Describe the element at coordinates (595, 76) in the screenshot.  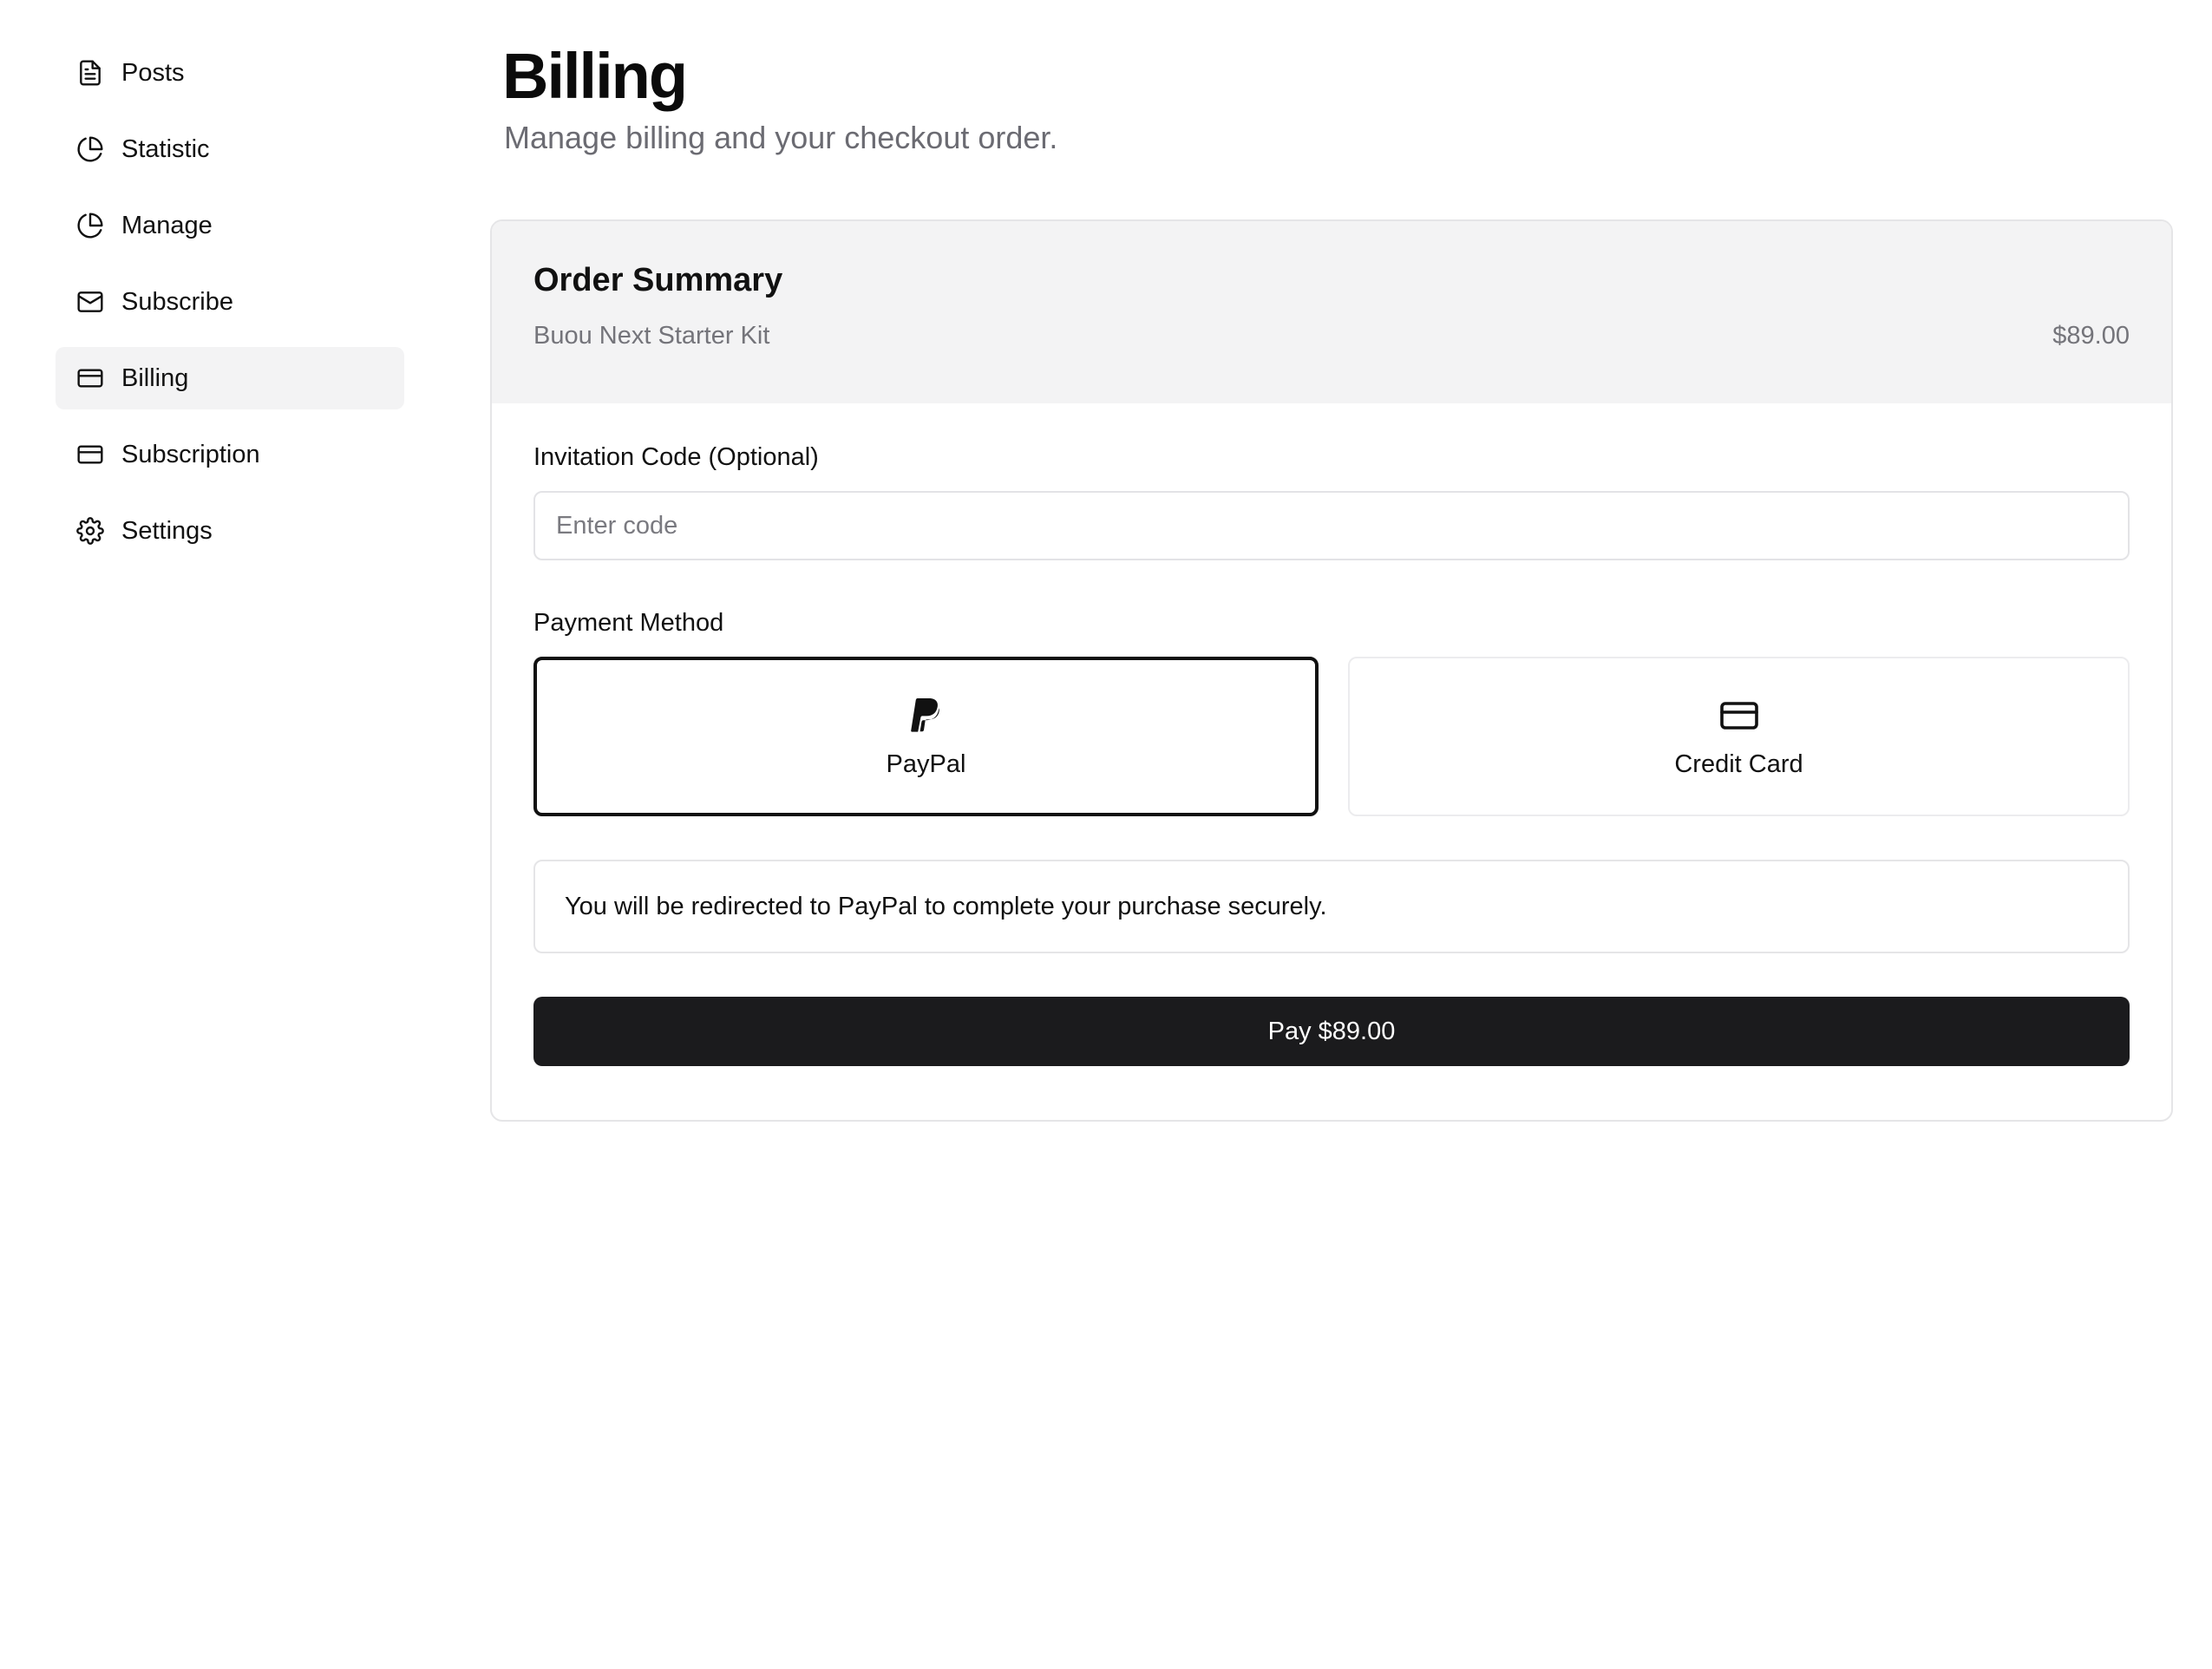
I see `page-title: Billing` at that location.